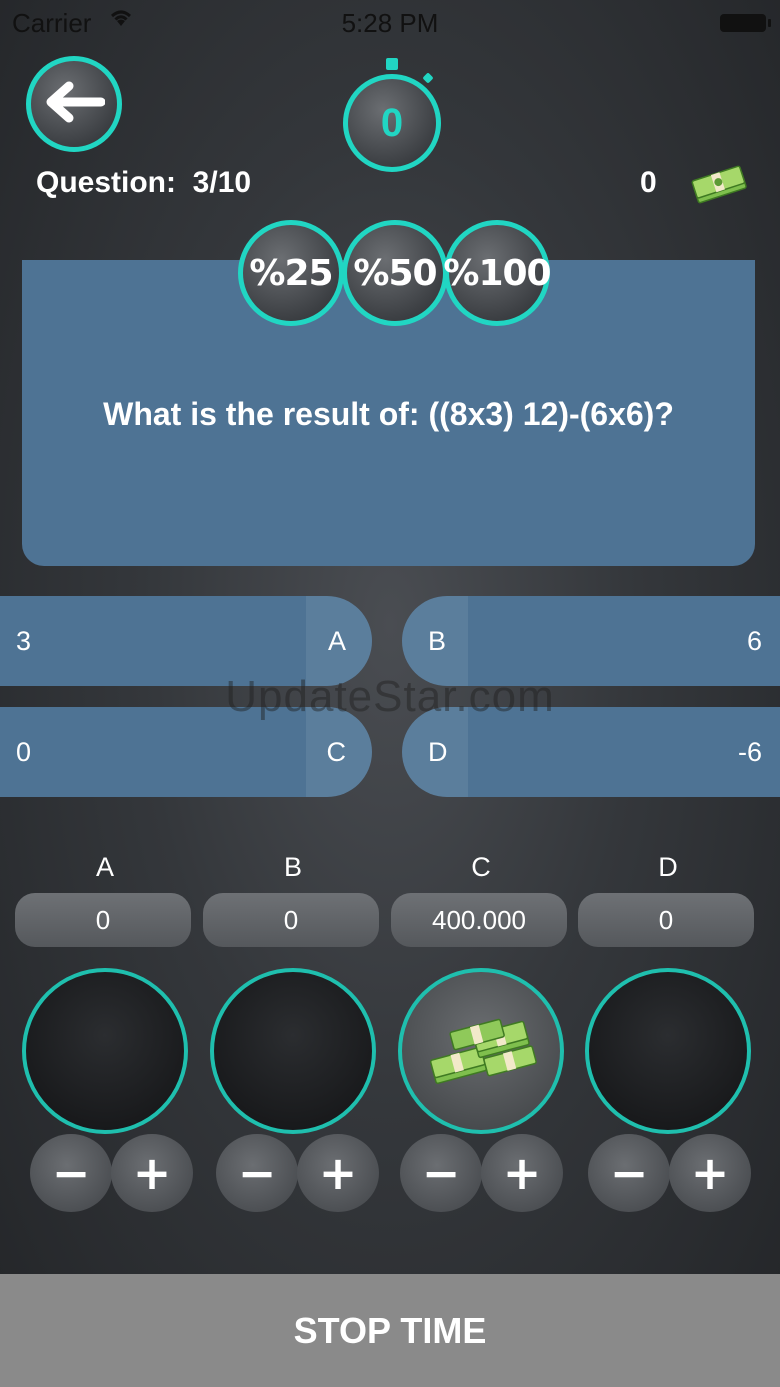 Image resolution: width=780 pixels, height=1387 pixels. I want to click on joker-label: %25, so click(291, 273).